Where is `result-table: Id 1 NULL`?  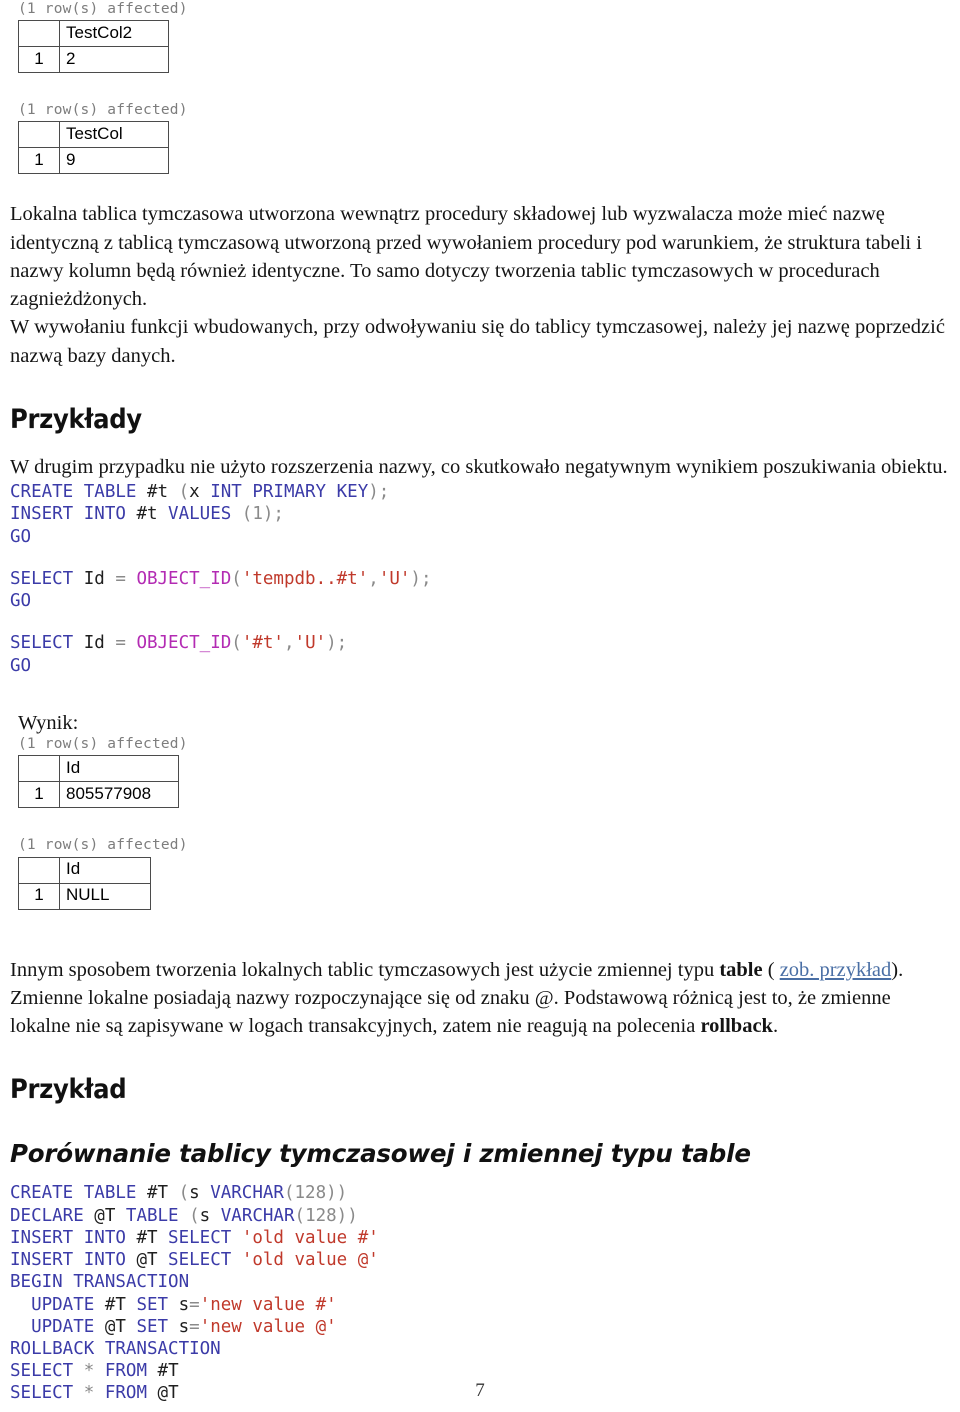
result-table: Id 1 NULL is located at coordinates (84, 883).